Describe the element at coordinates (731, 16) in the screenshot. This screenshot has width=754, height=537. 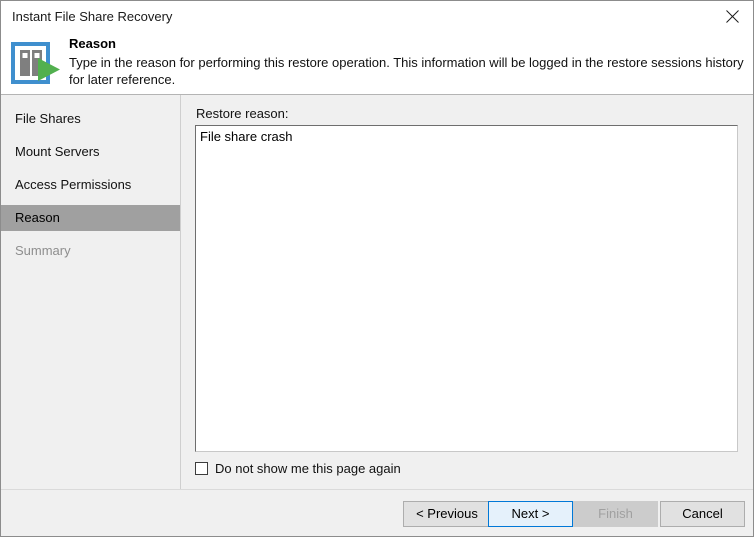
I see `close-icon` at that location.